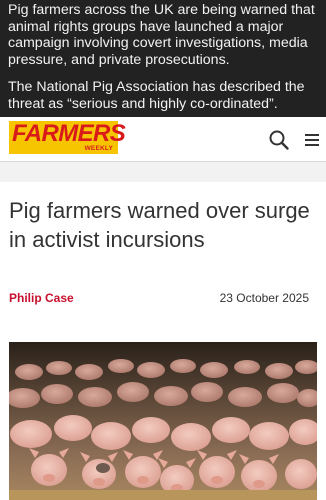  I want to click on logo-subtext: WEEKLY, so click(98, 148).